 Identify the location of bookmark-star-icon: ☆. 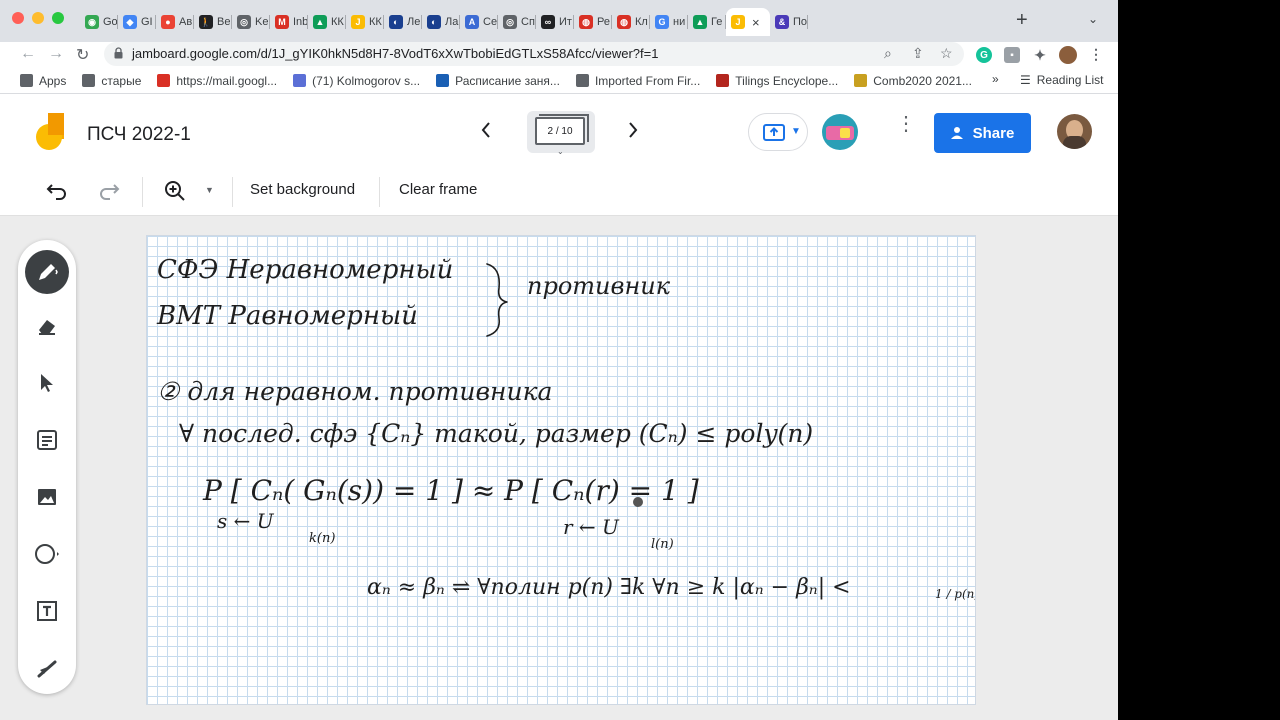
(946, 53).